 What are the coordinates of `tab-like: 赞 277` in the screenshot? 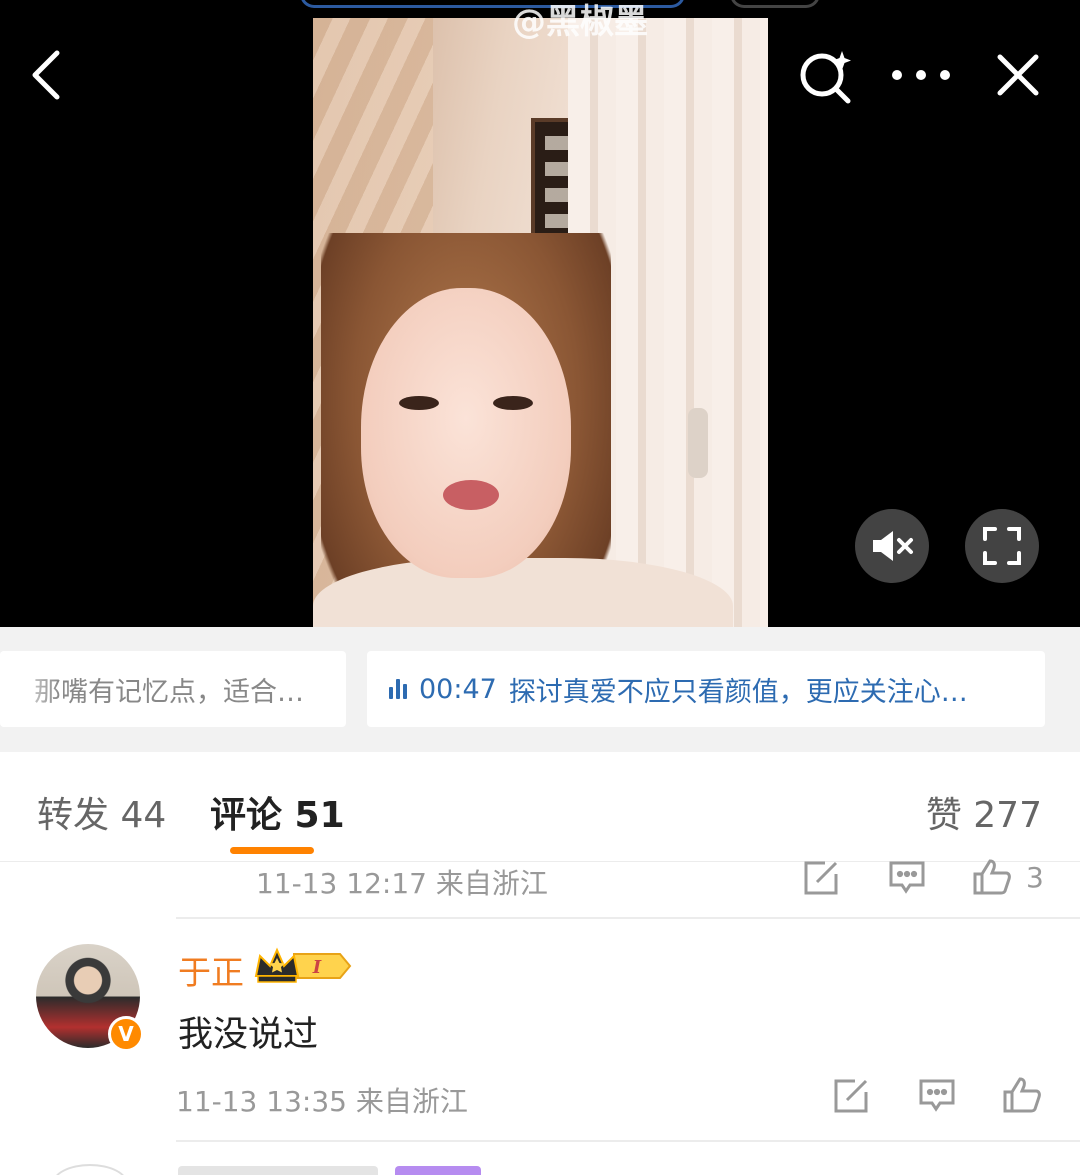 It's located at (984, 812).